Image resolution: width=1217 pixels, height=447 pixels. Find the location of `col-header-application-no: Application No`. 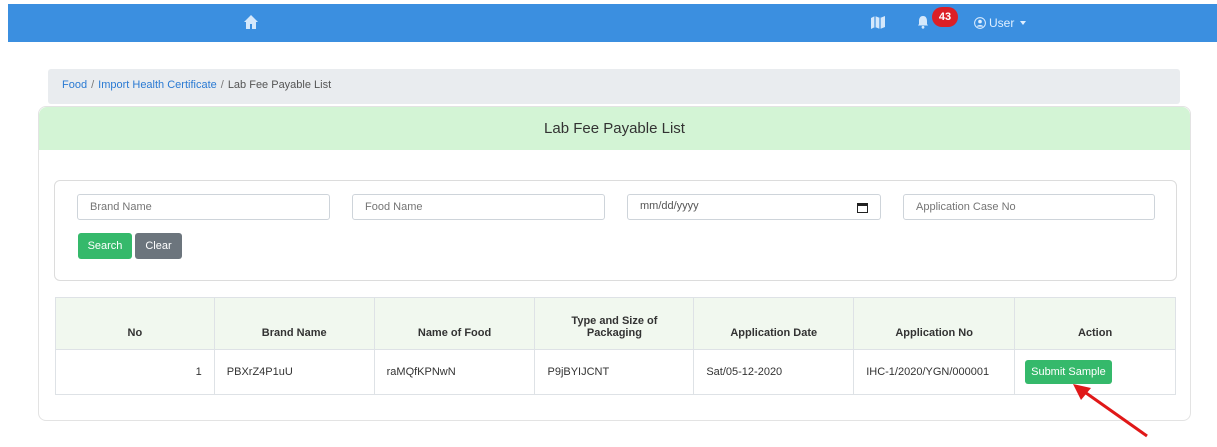

col-header-application-no: Application No is located at coordinates (934, 323).